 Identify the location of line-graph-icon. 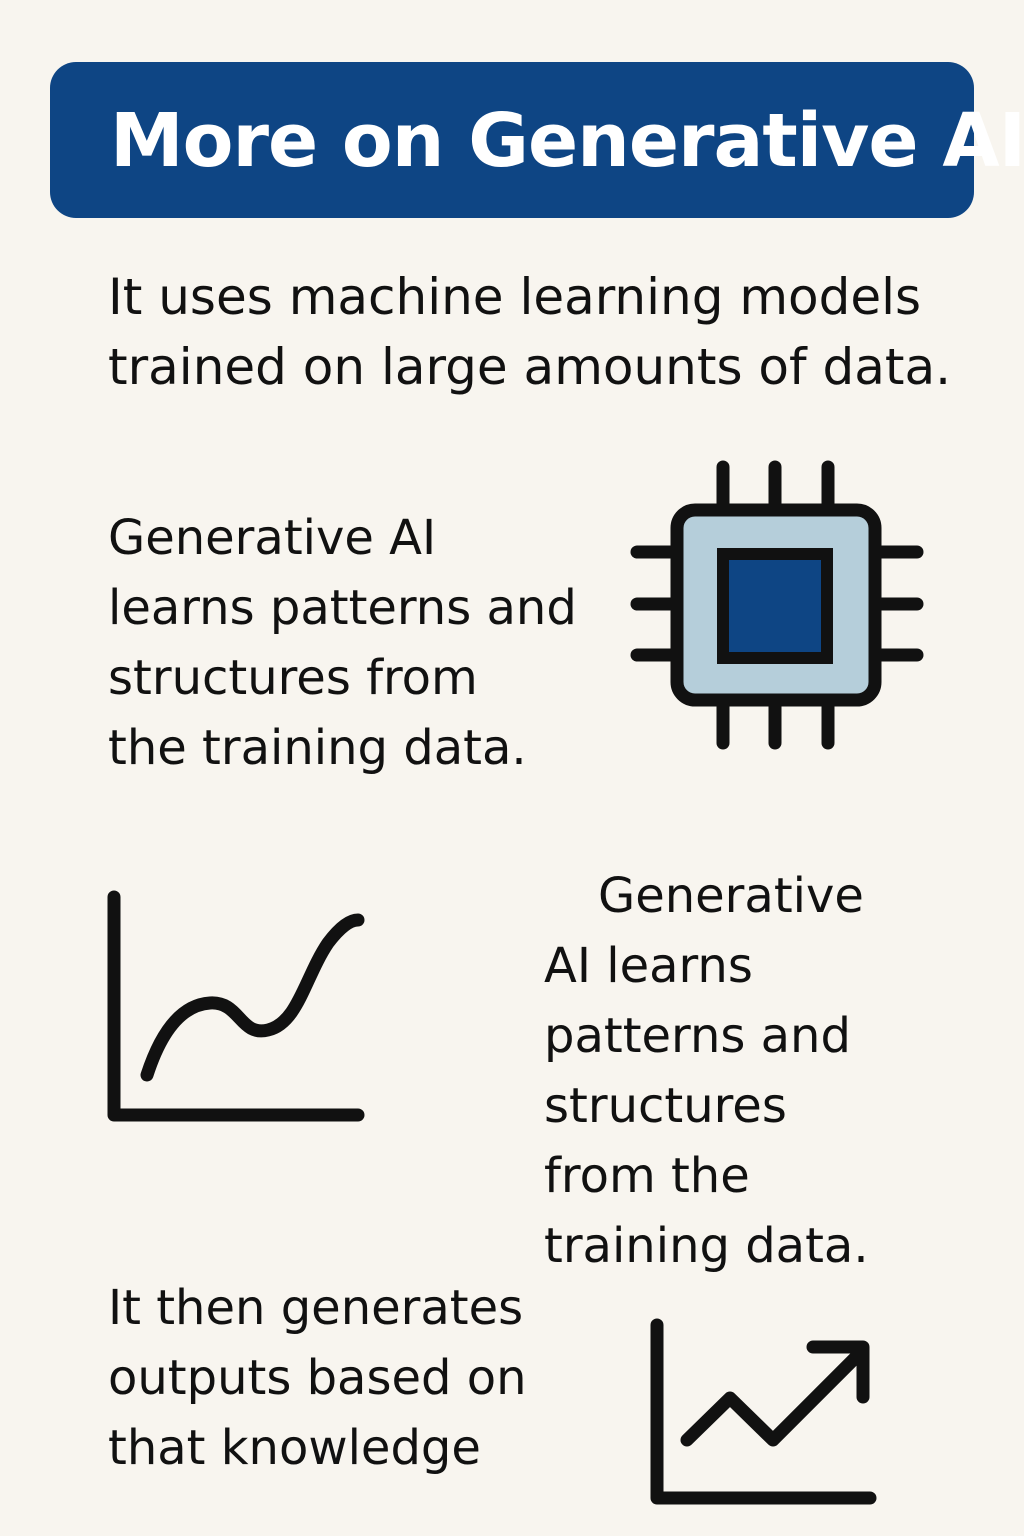
(236, 1006).